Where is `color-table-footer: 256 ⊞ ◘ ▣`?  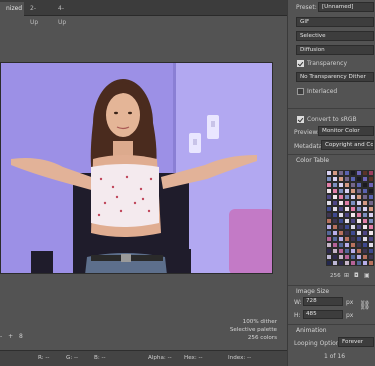 color-table-footer: 256 ⊞ ◘ ▣ is located at coordinates (331, 276).